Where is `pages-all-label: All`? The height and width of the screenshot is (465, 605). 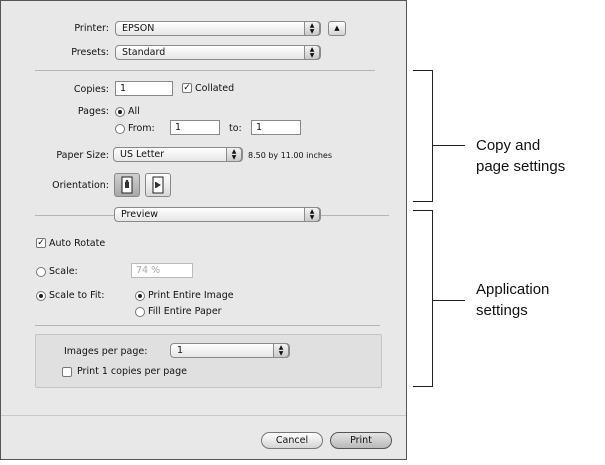
pages-all-label: All is located at coordinates (134, 111).